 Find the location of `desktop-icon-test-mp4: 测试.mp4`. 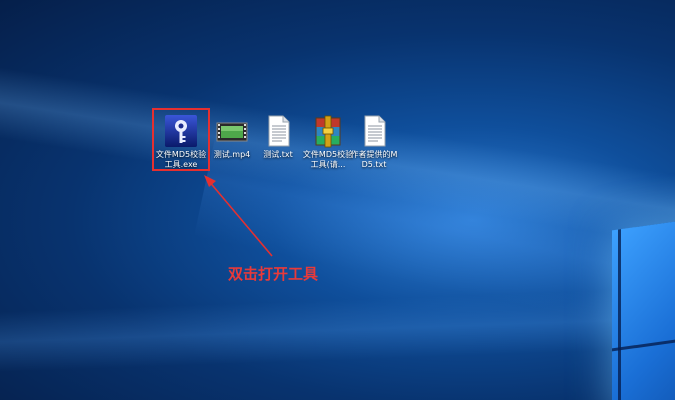

desktop-icon-test-mp4: 测试.mp4 is located at coordinates (232, 137).